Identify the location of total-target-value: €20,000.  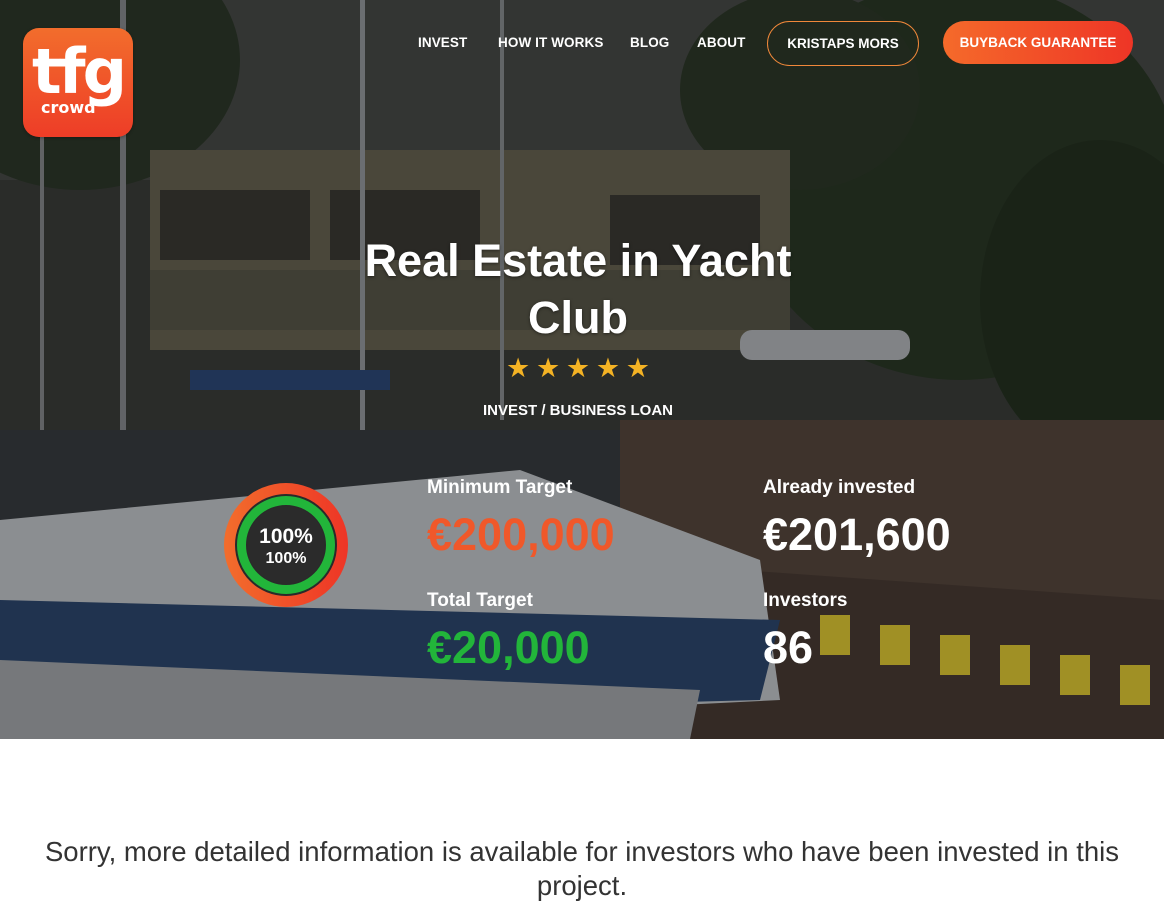
(508, 647).